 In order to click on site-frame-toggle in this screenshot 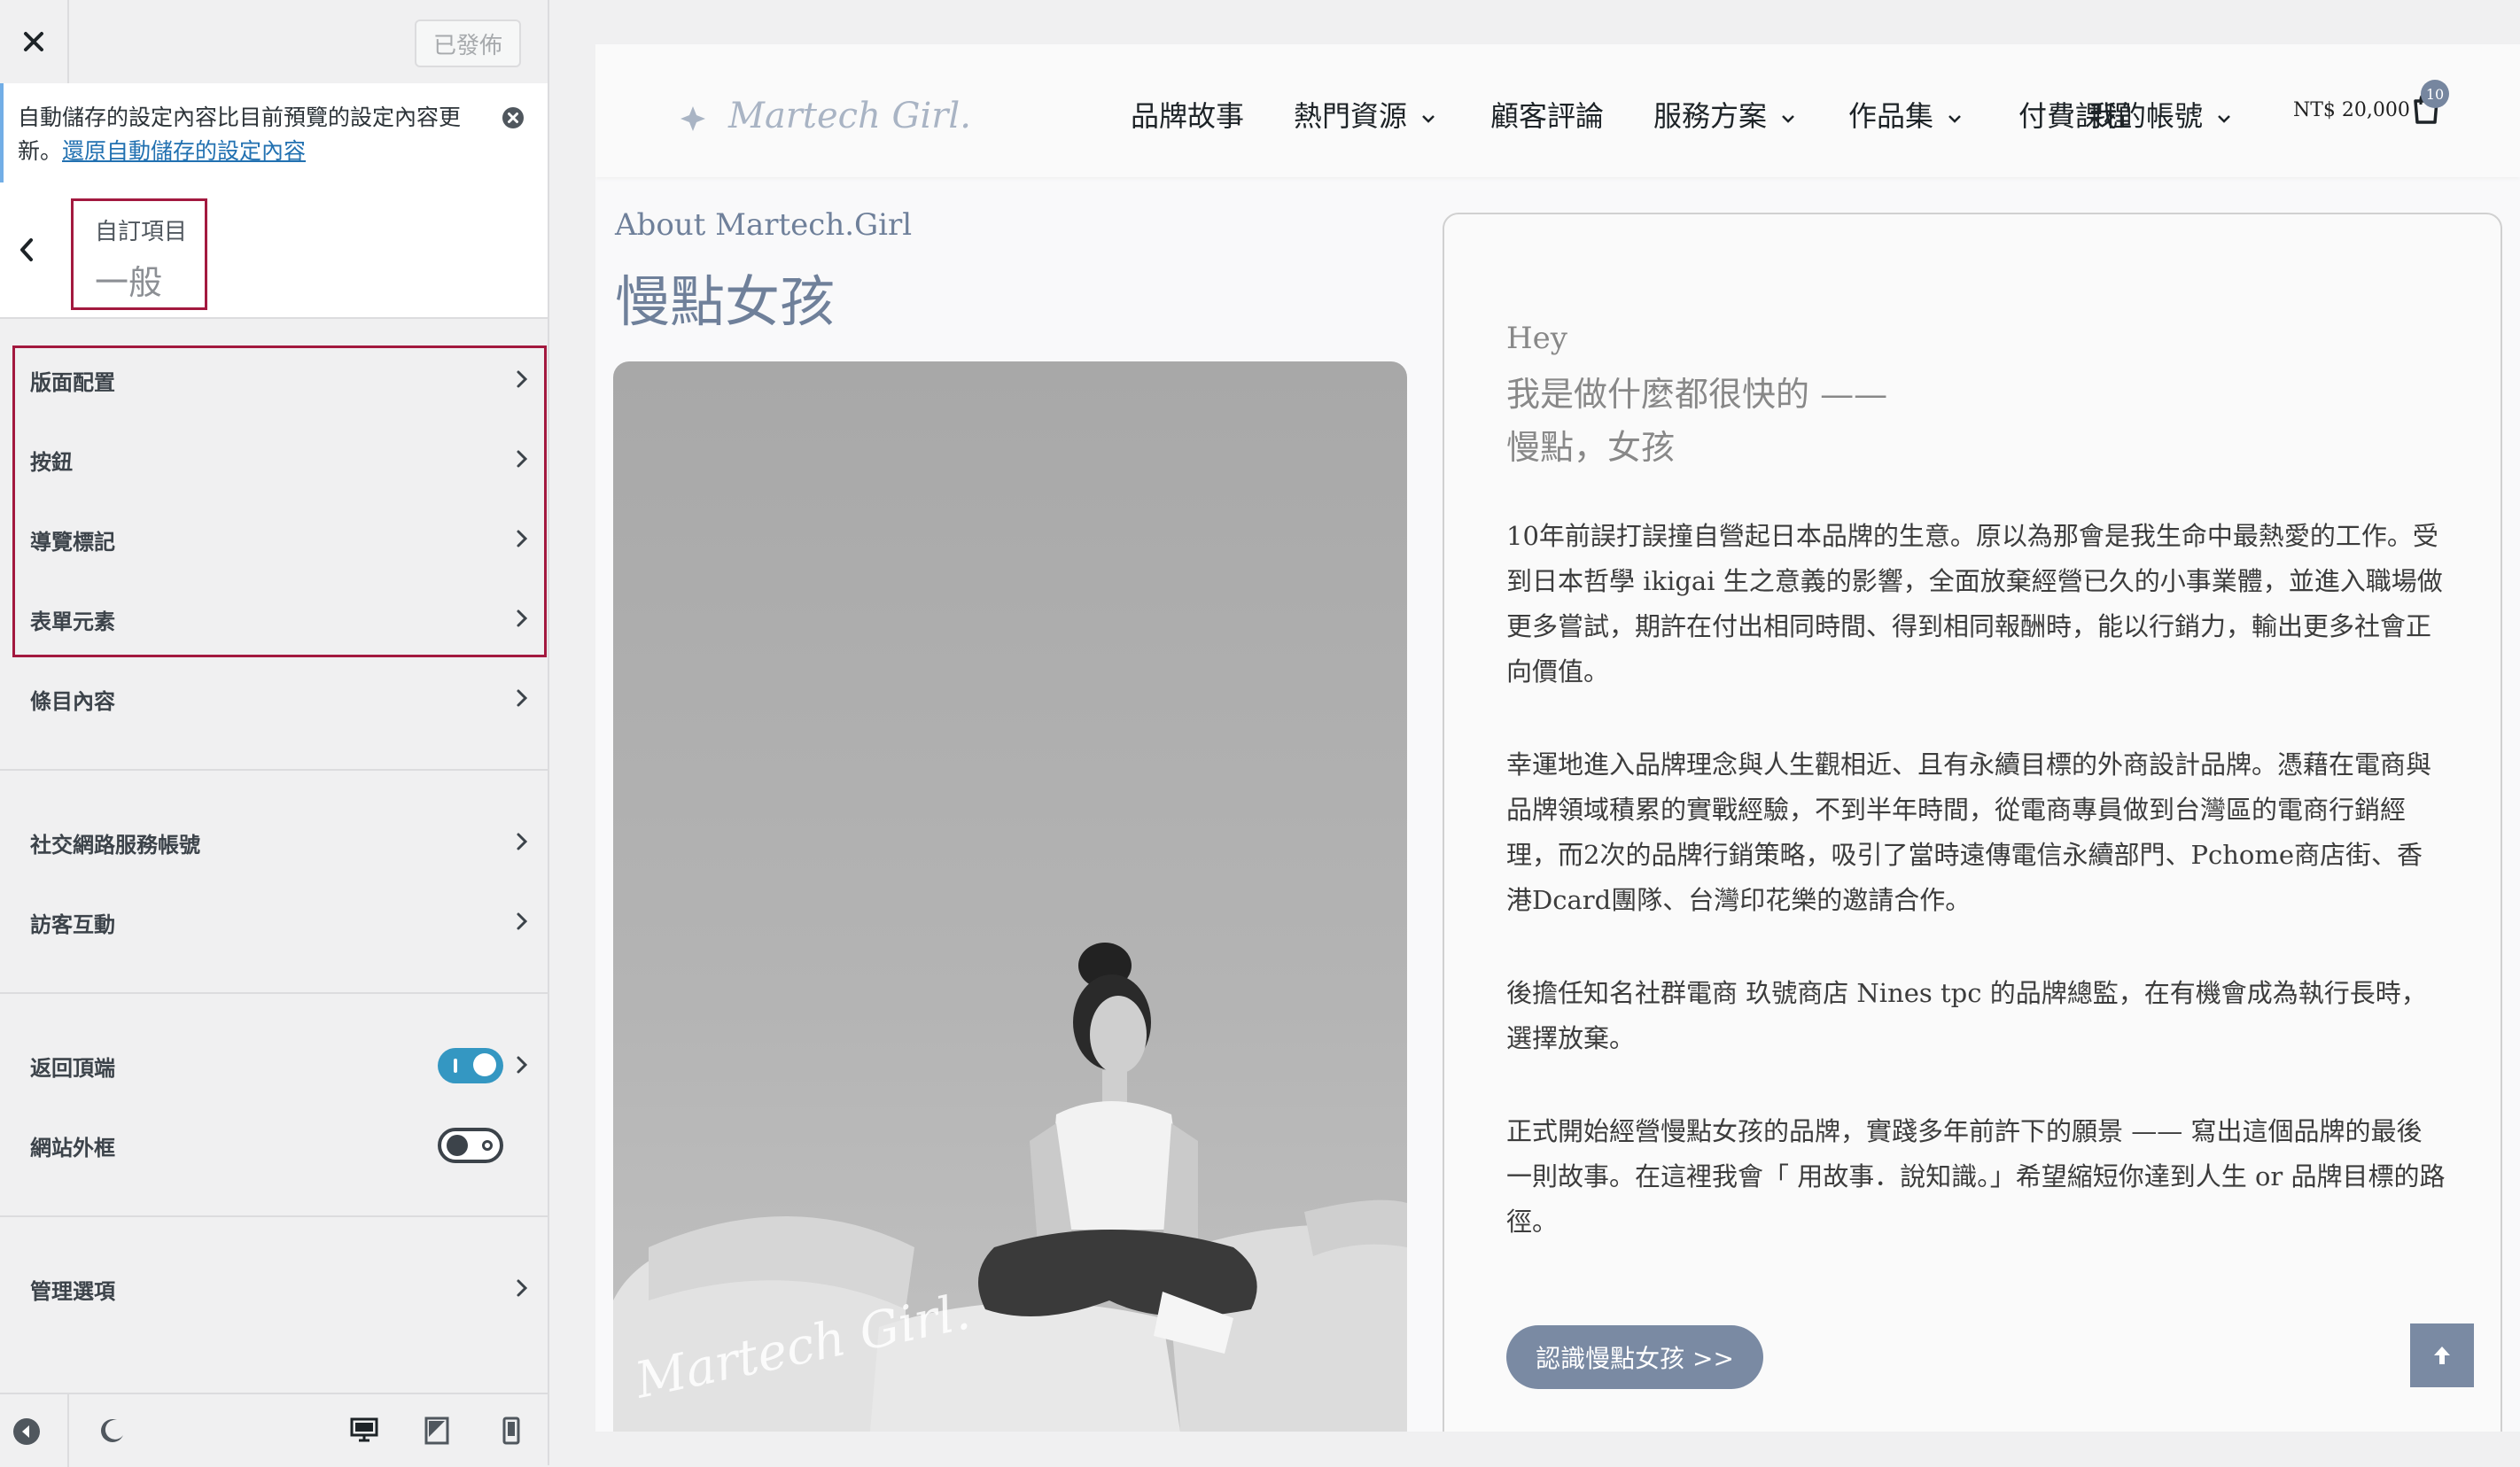, I will do `click(470, 1145)`.